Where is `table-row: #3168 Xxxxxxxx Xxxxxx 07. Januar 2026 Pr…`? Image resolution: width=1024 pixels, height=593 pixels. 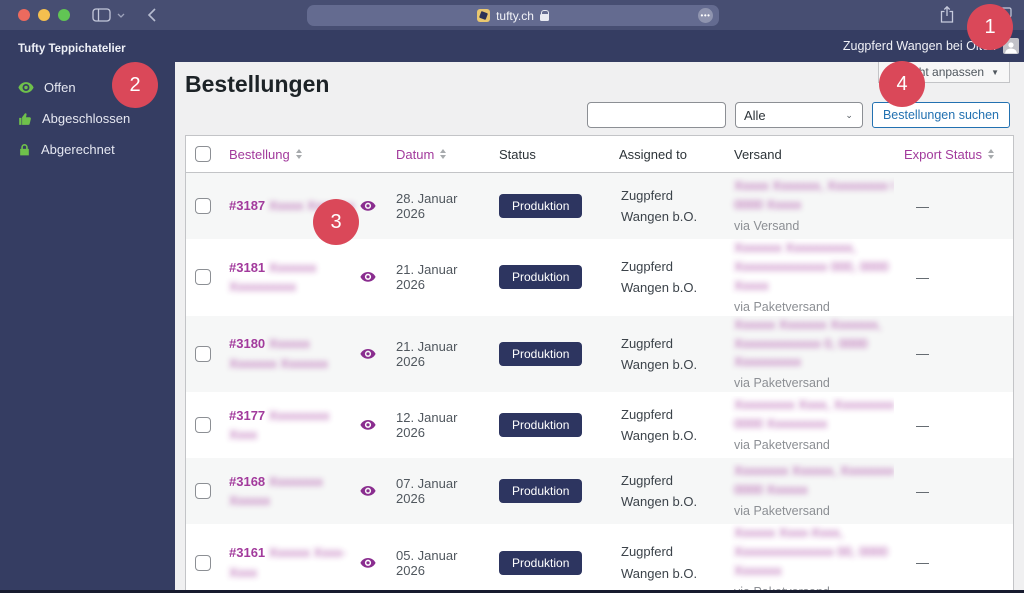 table-row: #3168 Xxxxxxxx Xxxxxx 07. Januar 2026 Pr… is located at coordinates (599, 491).